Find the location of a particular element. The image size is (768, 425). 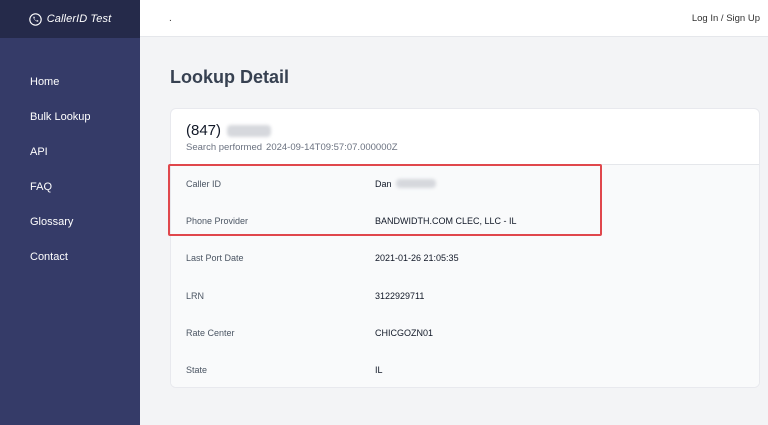

lrn-label: LRN is located at coordinates (195, 295).